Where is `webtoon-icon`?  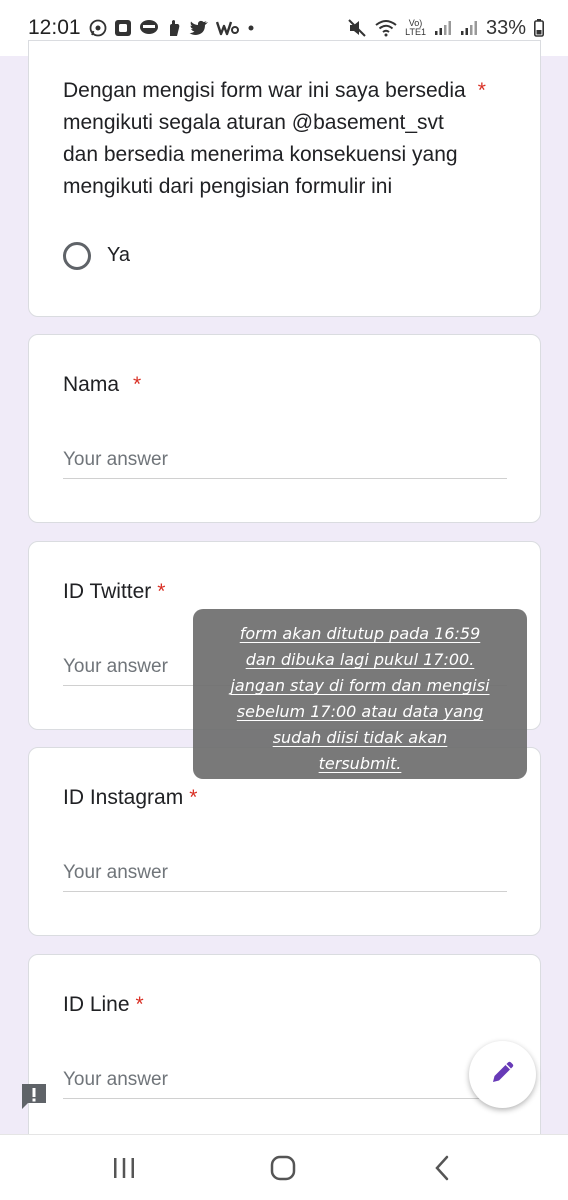
webtoon-icon is located at coordinates (227, 28).